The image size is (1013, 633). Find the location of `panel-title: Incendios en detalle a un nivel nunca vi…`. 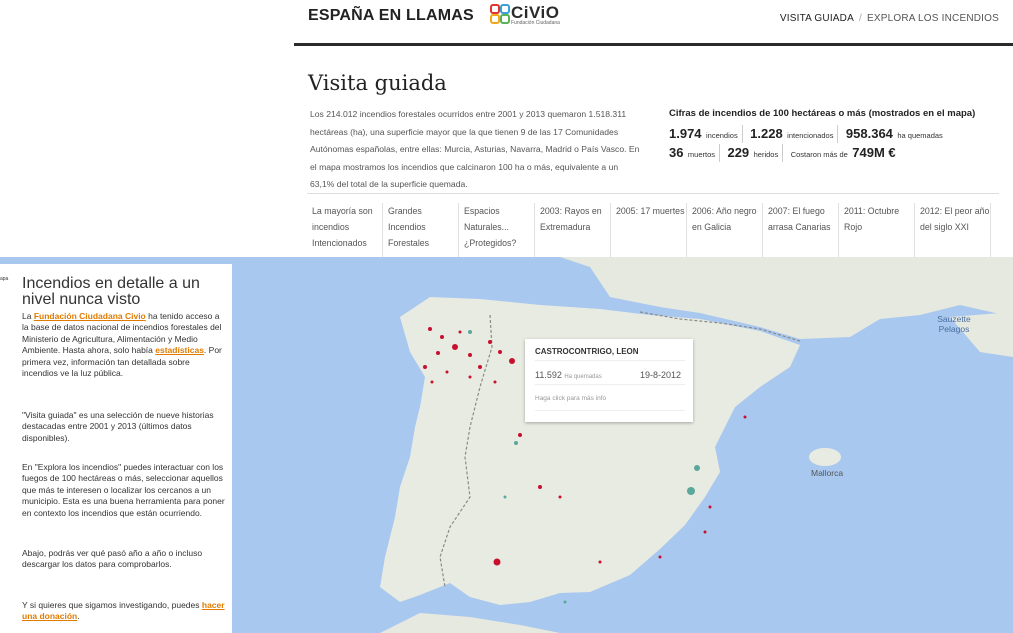

panel-title: Incendios en detalle a un nivel nunca vi… is located at coordinates (111, 291).